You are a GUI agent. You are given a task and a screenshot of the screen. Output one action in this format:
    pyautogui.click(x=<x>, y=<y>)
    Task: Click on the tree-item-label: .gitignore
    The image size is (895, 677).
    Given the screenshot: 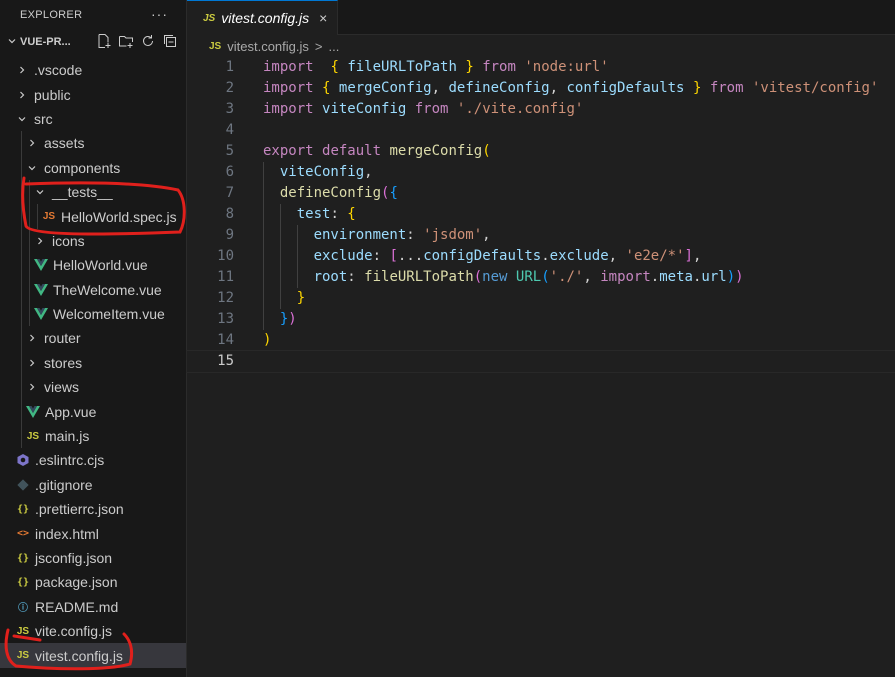 What is the action you would take?
    pyautogui.click(x=64, y=484)
    